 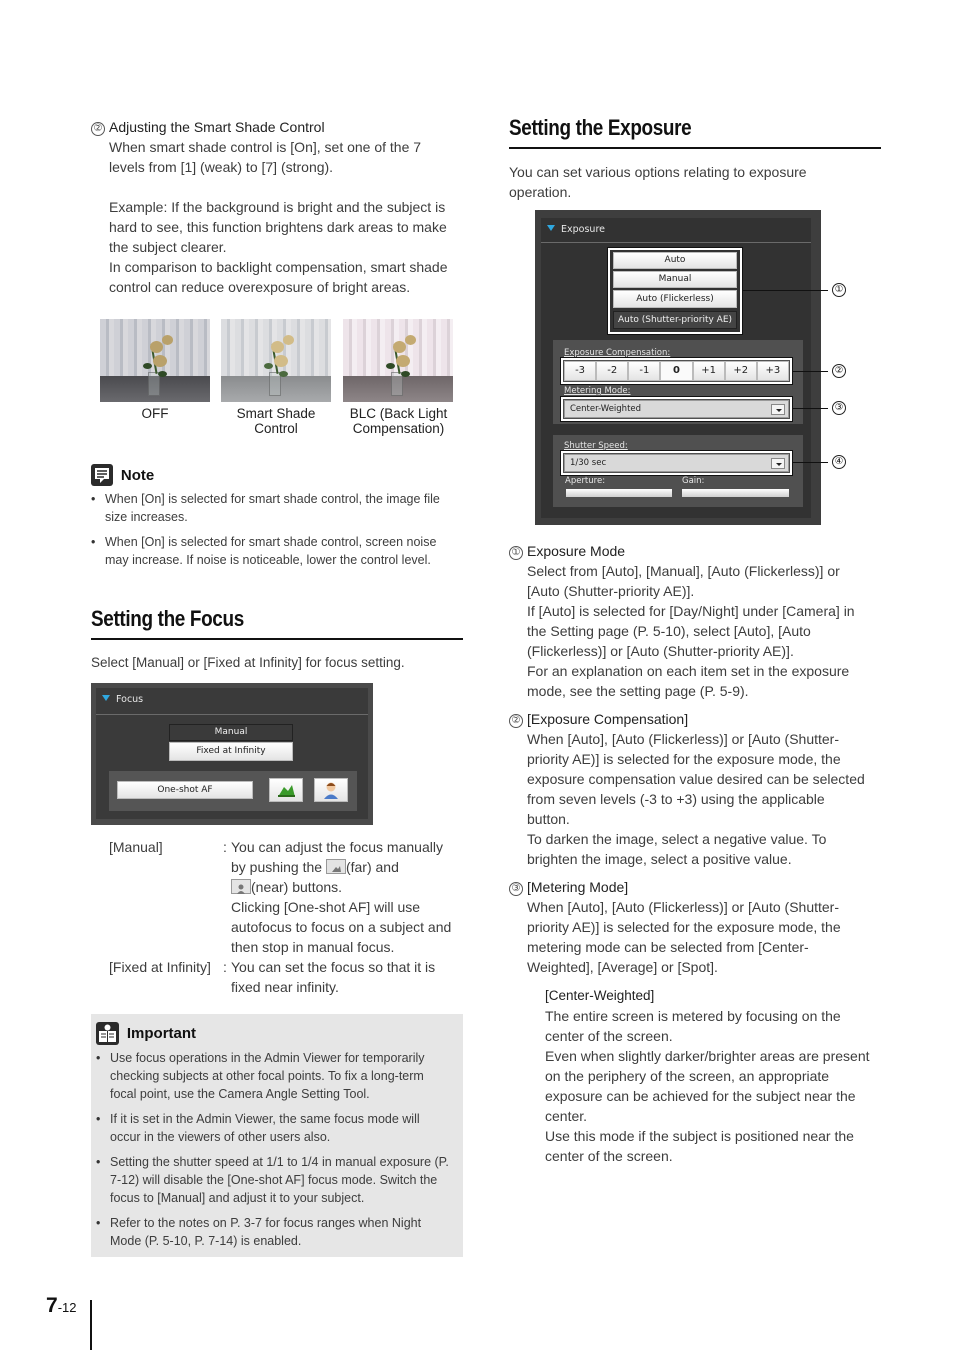 I want to click on focus-heading: Setting the Focus, so click(x=167, y=618).